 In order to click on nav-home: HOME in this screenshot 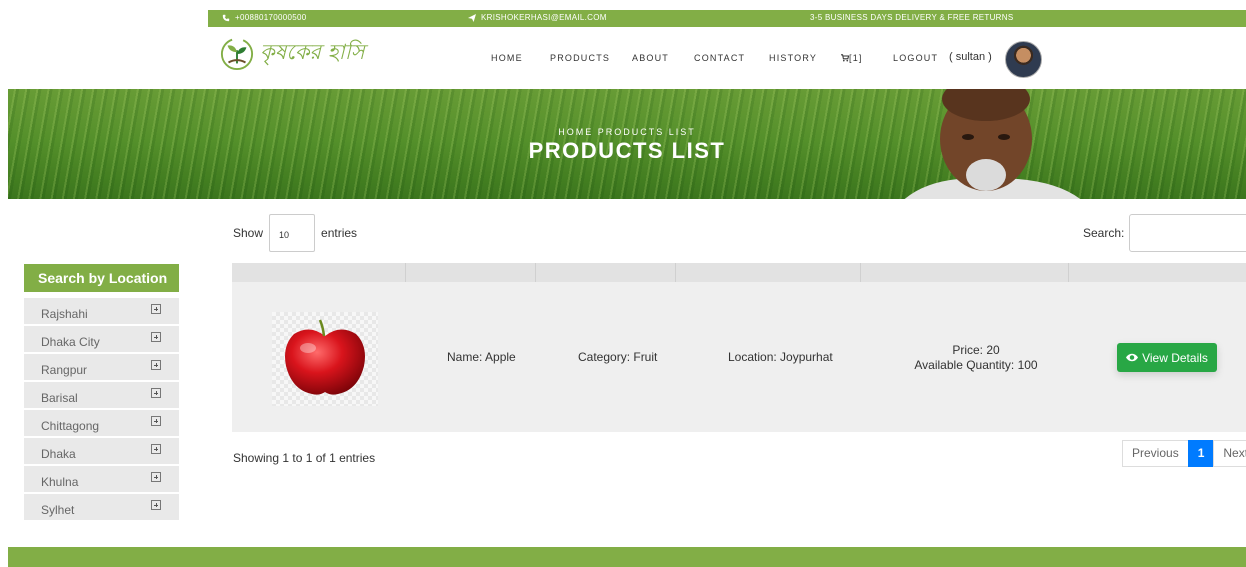, I will do `click(507, 58)`.